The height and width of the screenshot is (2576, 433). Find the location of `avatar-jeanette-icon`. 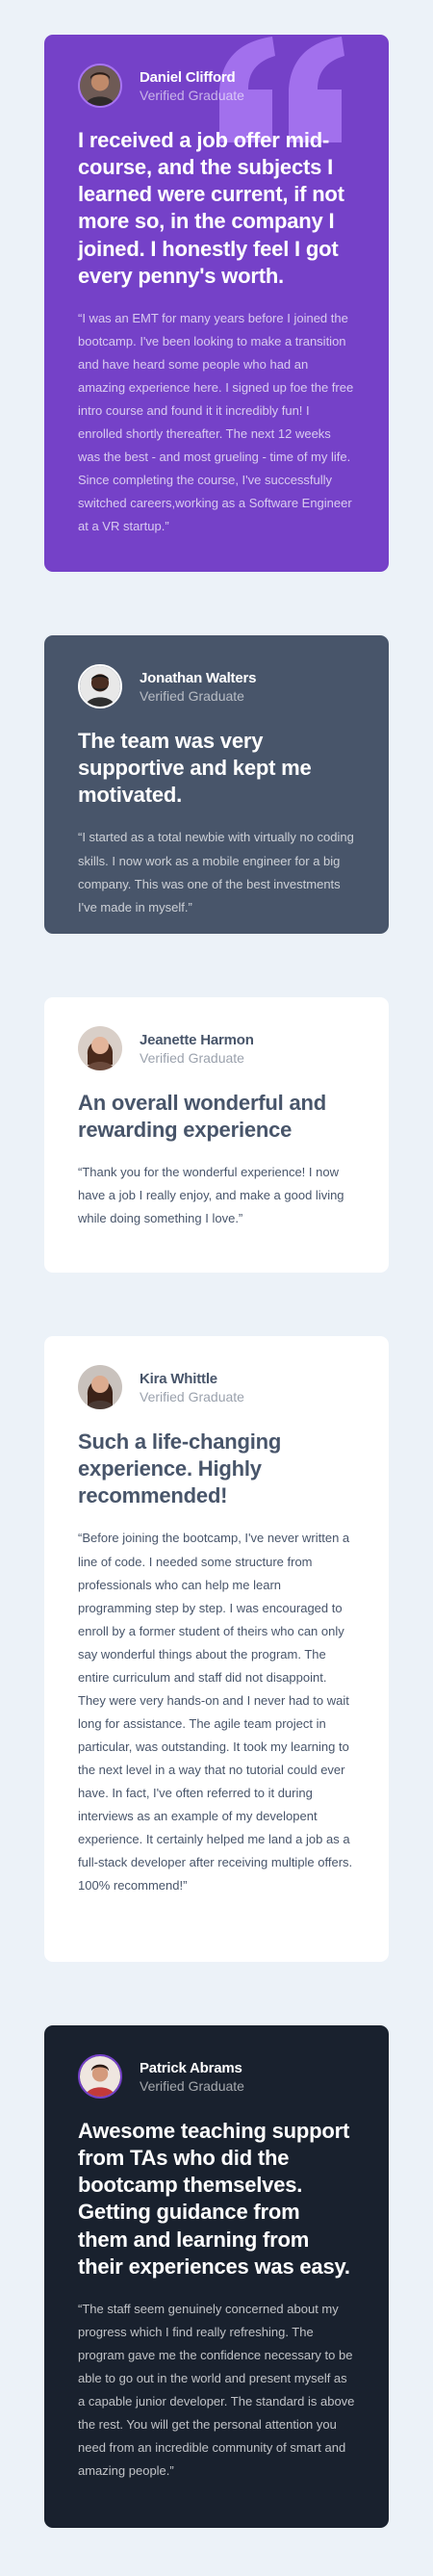

avatar-jeanette-icon is located at coordinates (100, 1048).